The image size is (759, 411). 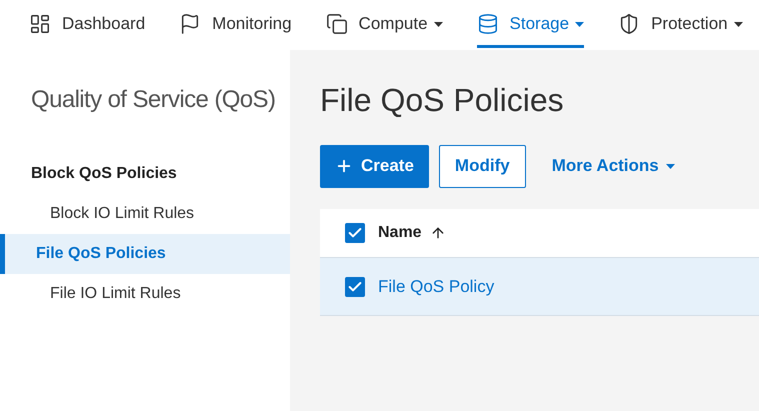 What do you see at coordinates (252, 24) in the screenshot?
I see `nav-label: Monitoring` at bounding box center [252, 24].